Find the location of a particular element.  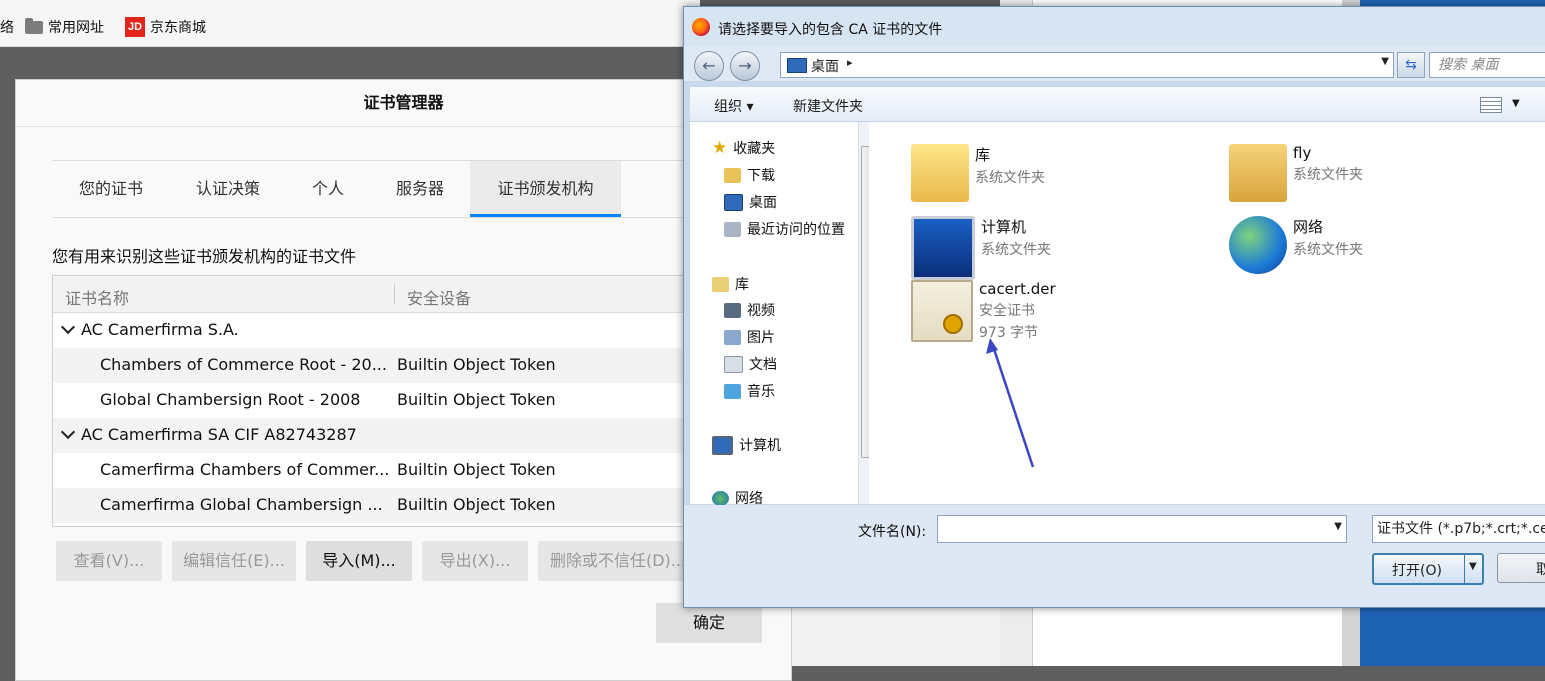

dialog-title: 请选择要导入的包含 CA 证书的文件 is located at coordinates (830, 30).